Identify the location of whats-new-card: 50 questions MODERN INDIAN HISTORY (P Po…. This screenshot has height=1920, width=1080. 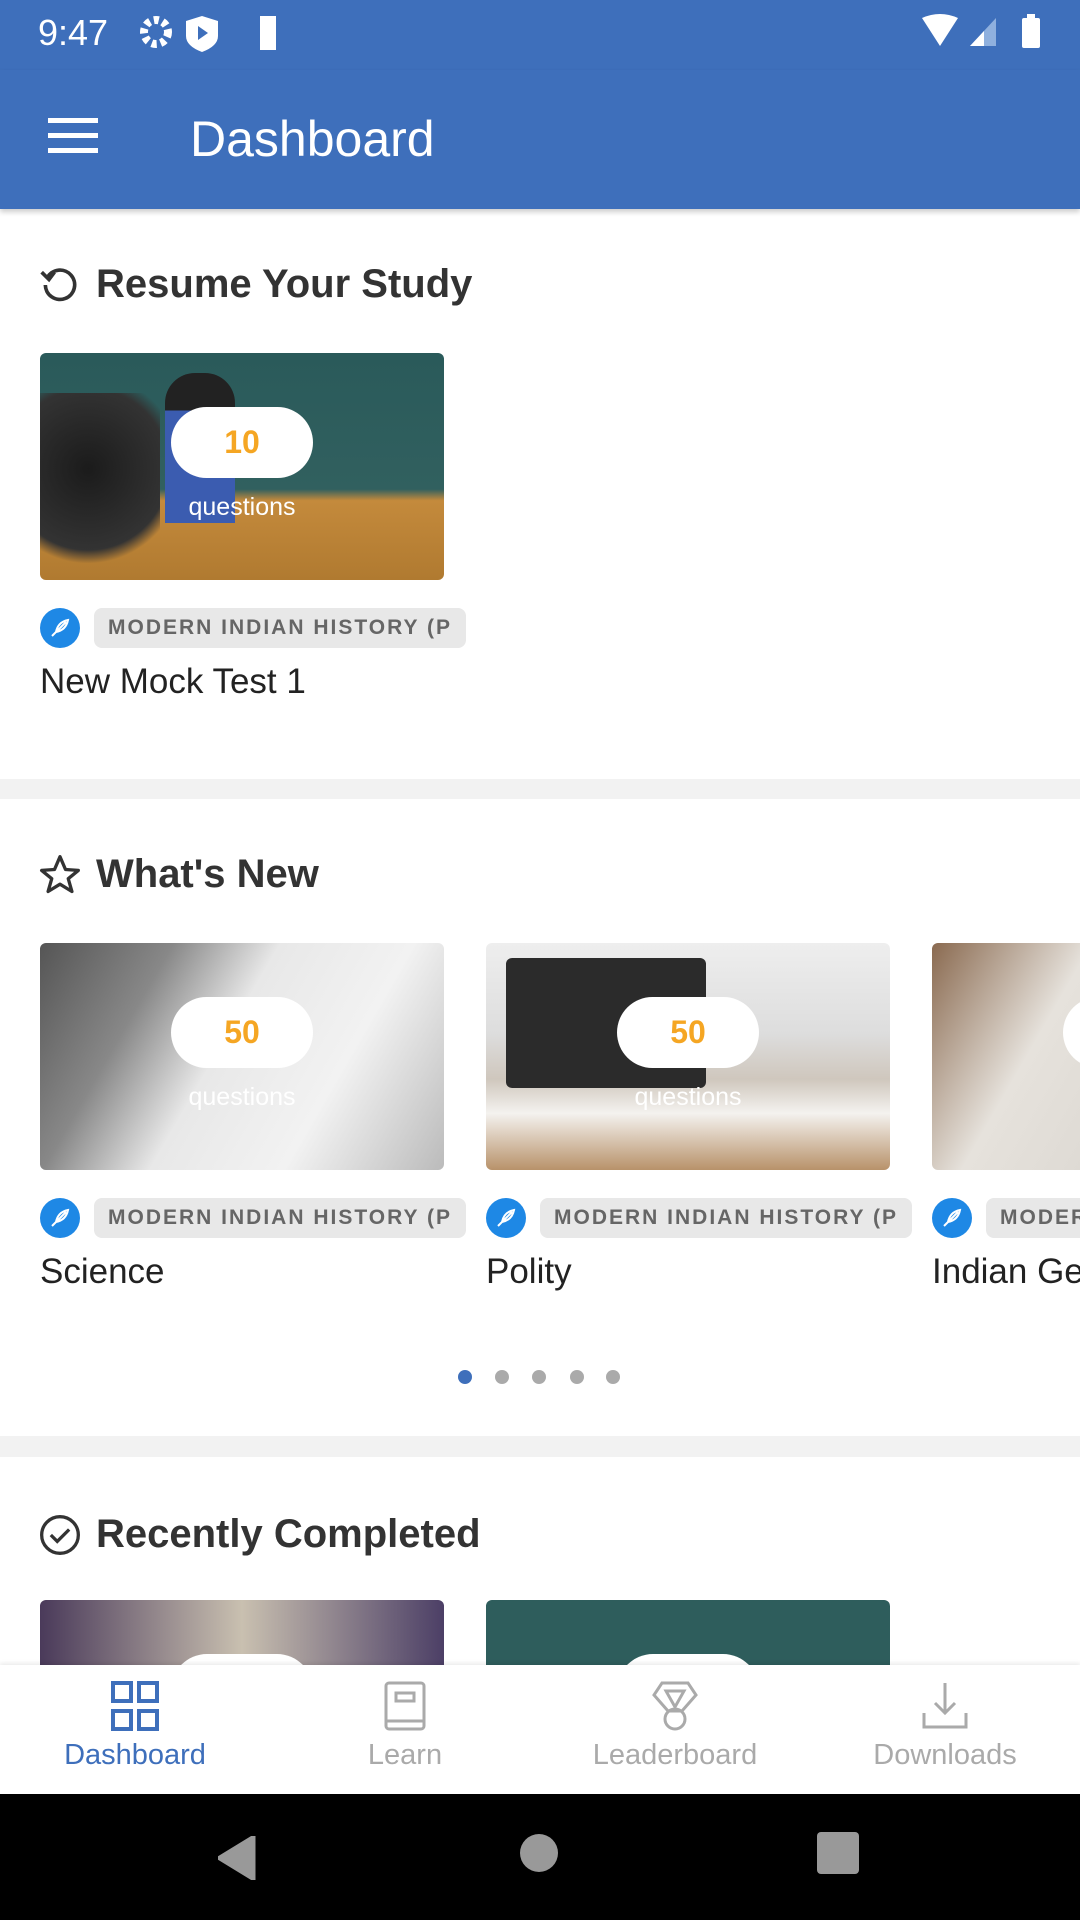
(699, 1117).